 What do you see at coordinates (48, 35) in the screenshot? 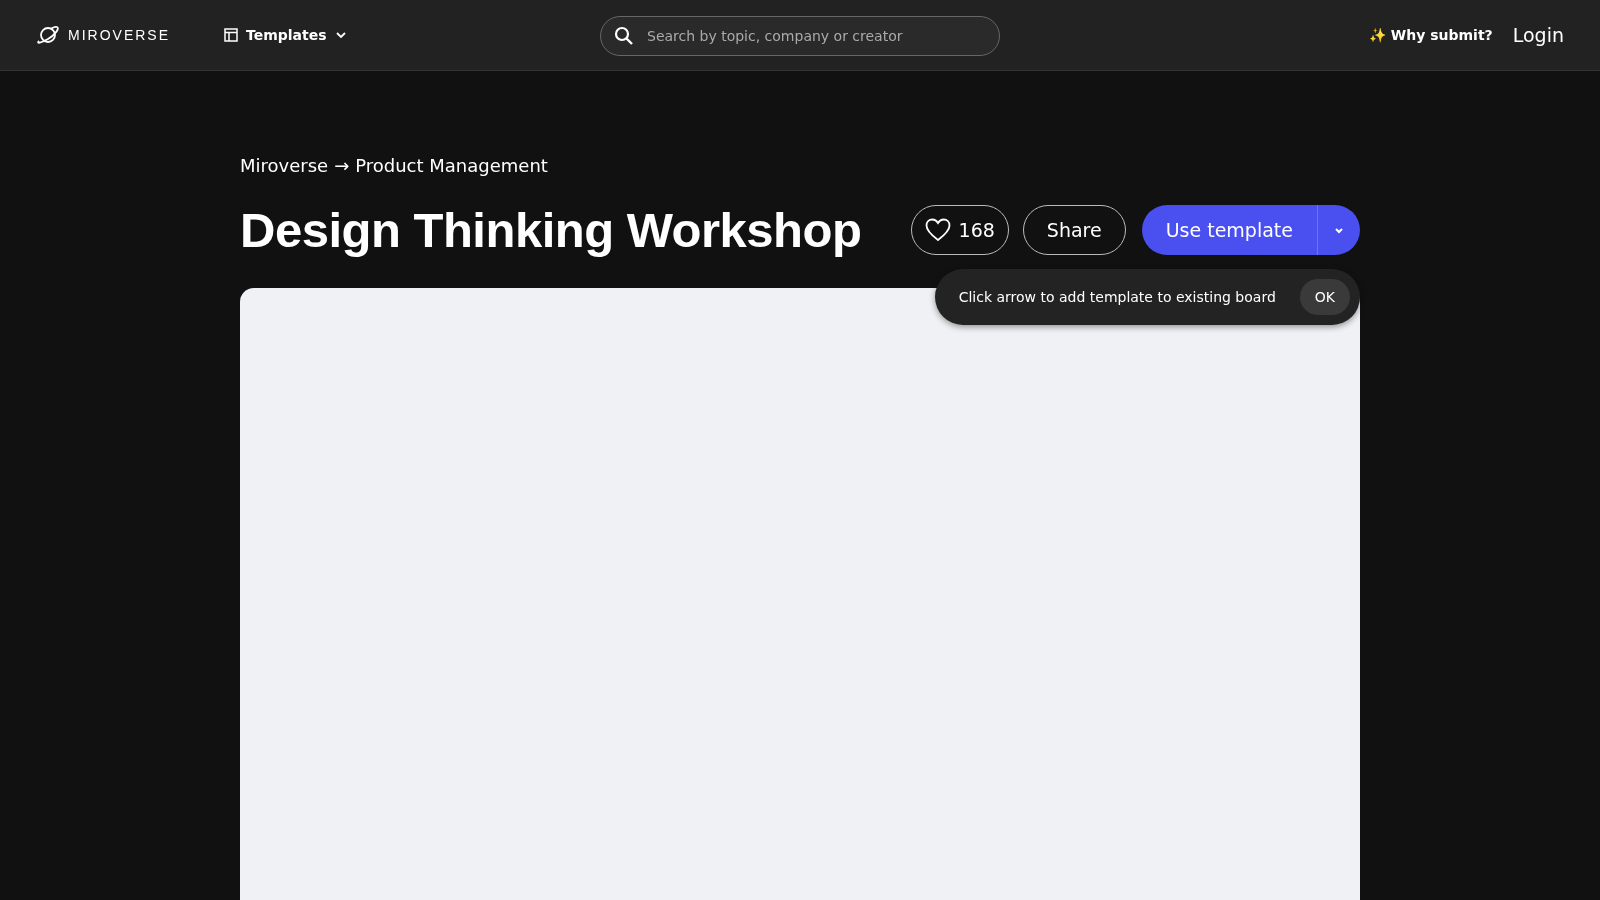
I see `planet-icon` at bounding box center [48, 35].